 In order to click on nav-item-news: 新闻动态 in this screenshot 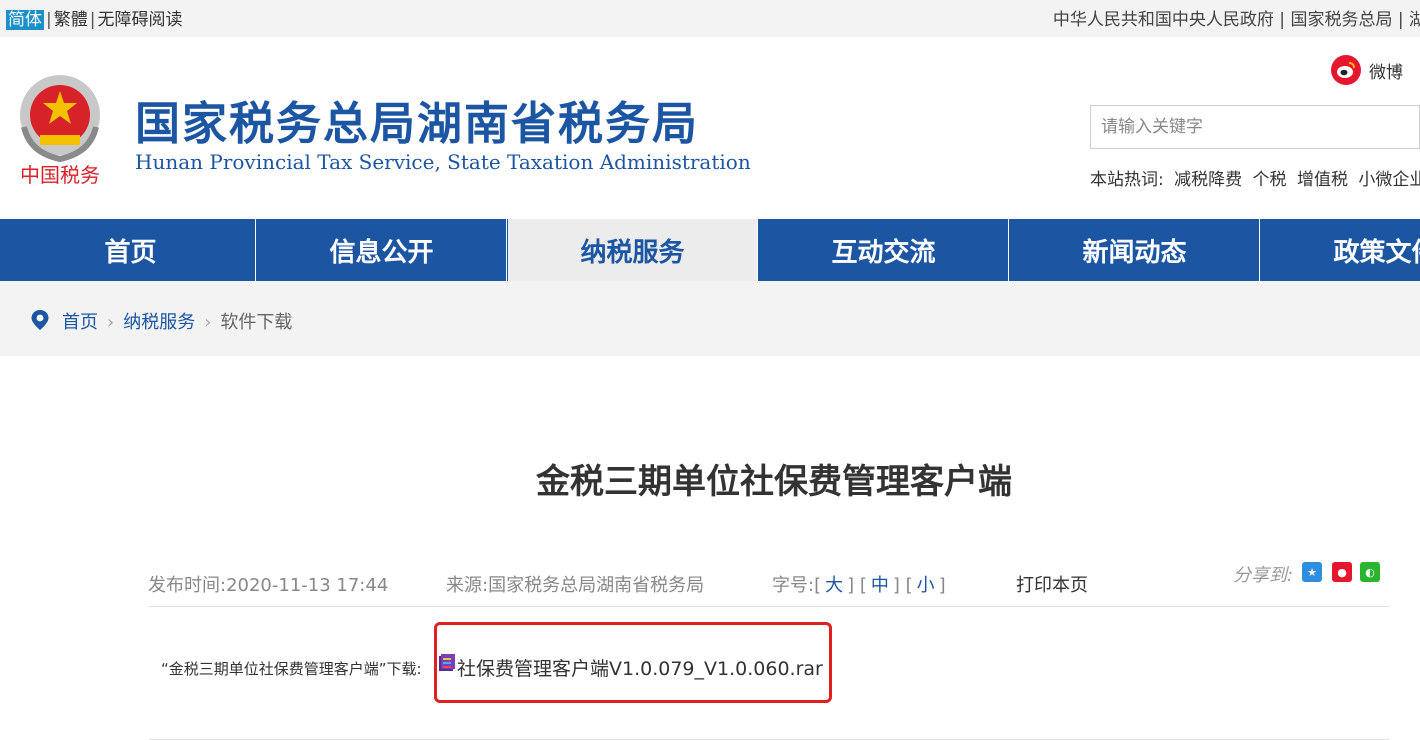, I will do `click(1135, 250)`.